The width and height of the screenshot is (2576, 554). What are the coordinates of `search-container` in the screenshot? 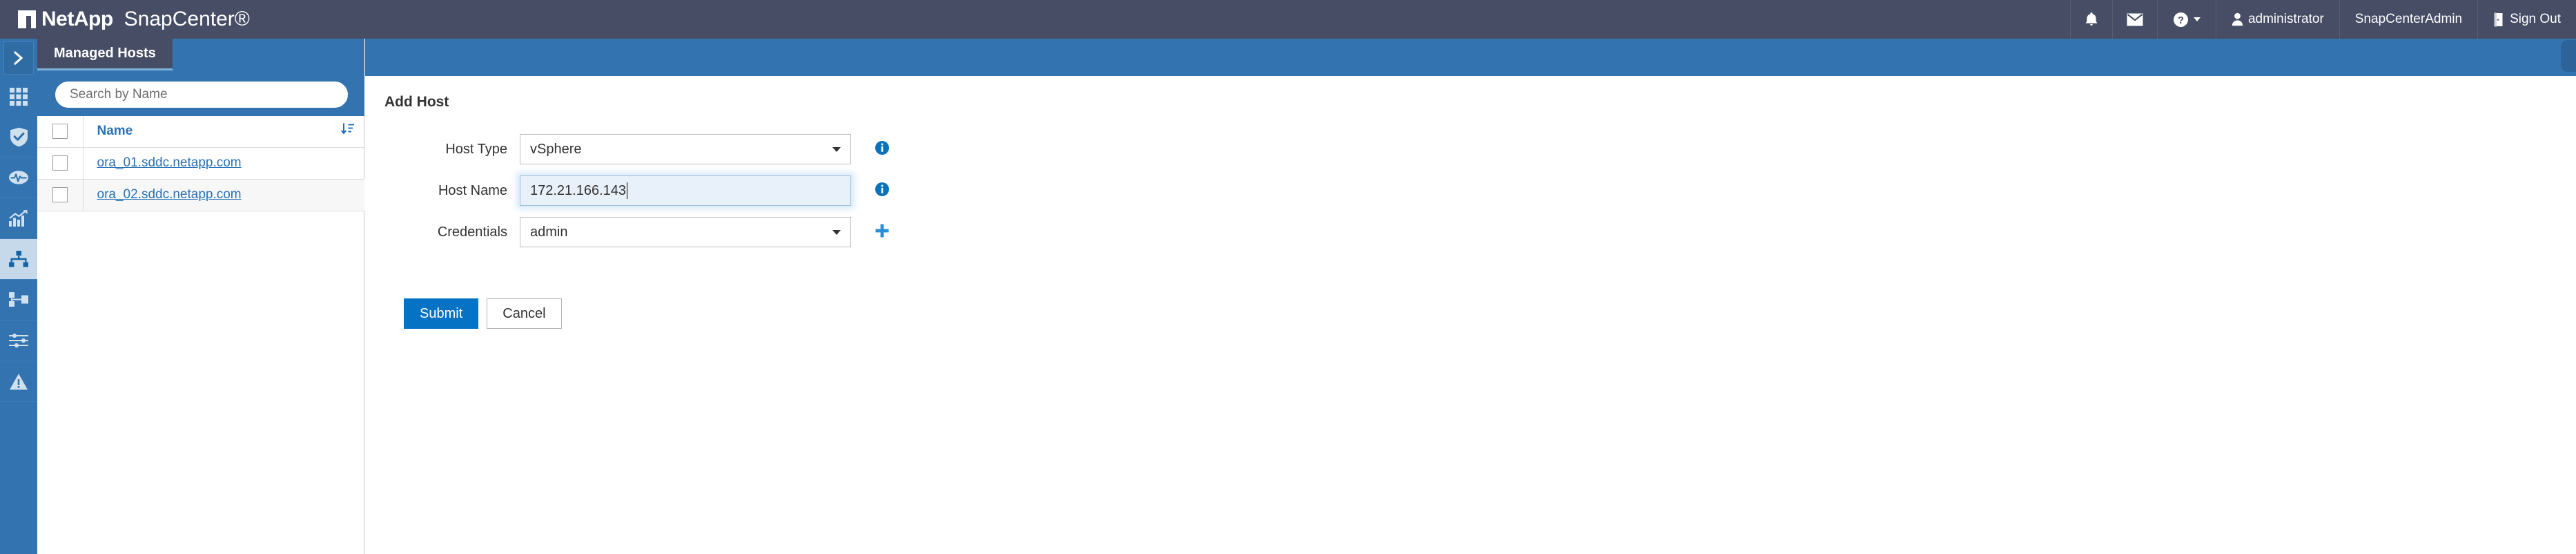 It's located at (202, 95).